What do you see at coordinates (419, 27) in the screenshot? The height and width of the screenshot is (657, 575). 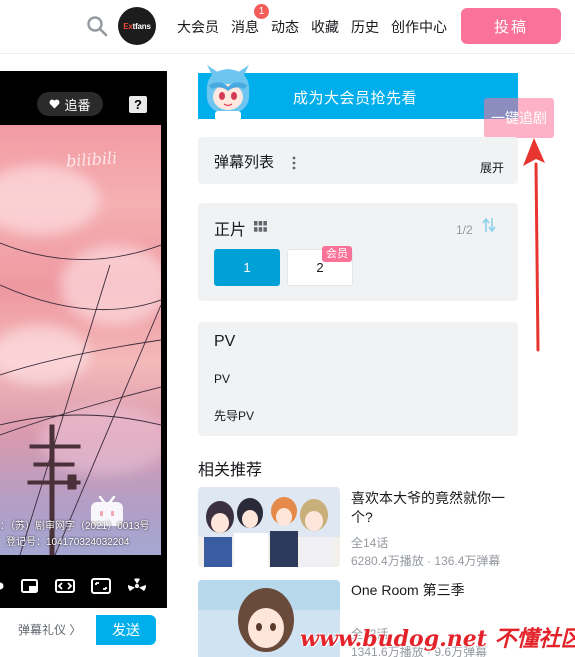 I see `nav-creator-center: 创作中心` at bounding box center [419, 27].